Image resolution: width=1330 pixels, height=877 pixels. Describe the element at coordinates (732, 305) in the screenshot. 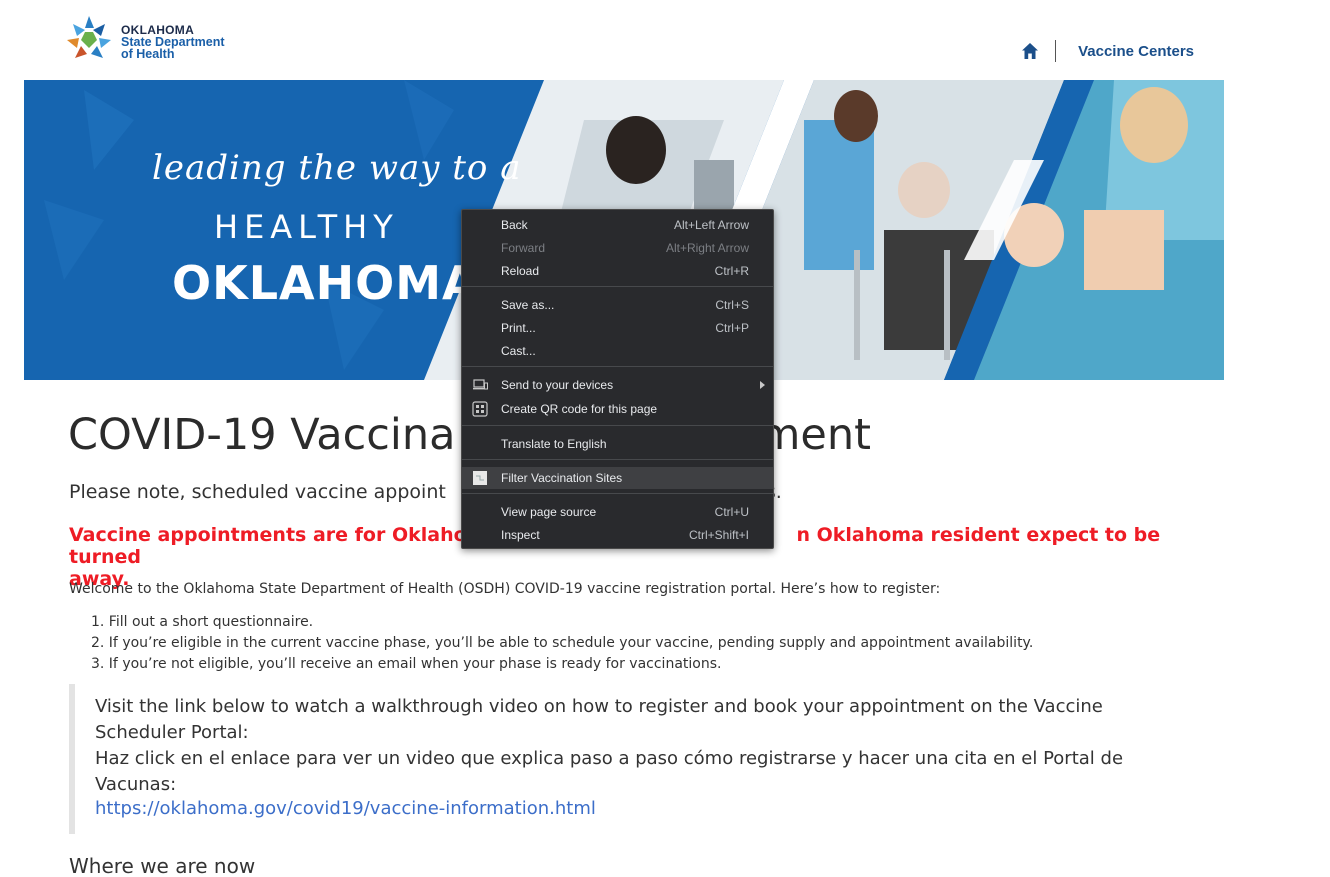

I see `menu-item-shortcut: Ctrl+S` at that location.